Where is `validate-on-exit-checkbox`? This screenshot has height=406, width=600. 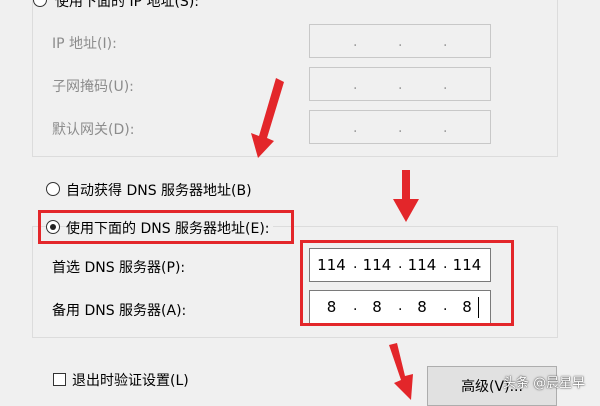
validate-on-exit-checkbox is located at coordinates (59, 379).